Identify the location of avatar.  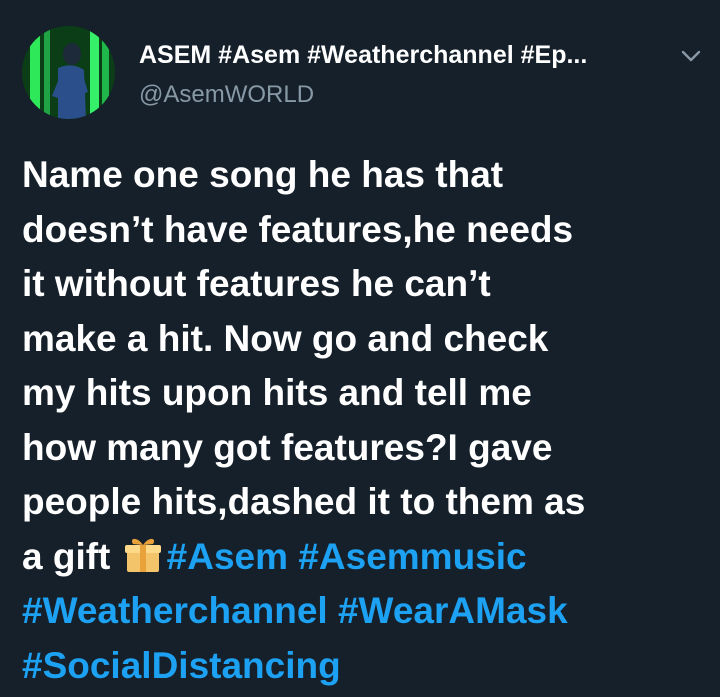
(68, 72).